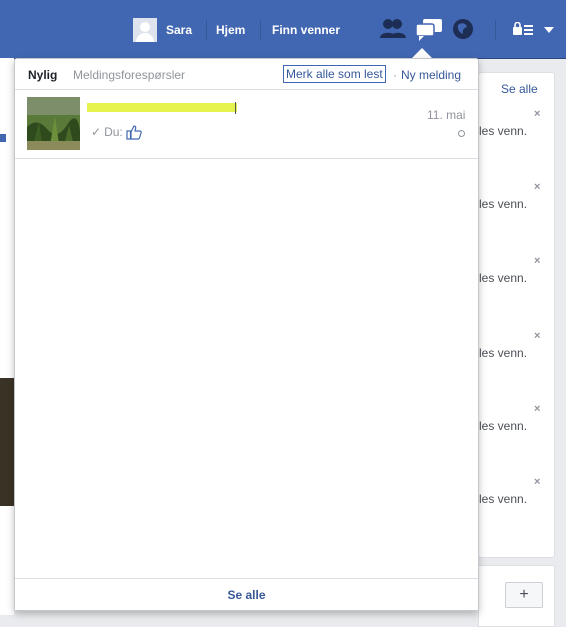 Image resolution: width=566 pixels, height=627 pixels. Describe the element at coordinates (431, 75) in the screenshot. I see `new-message-link: Ny melding` at that location.